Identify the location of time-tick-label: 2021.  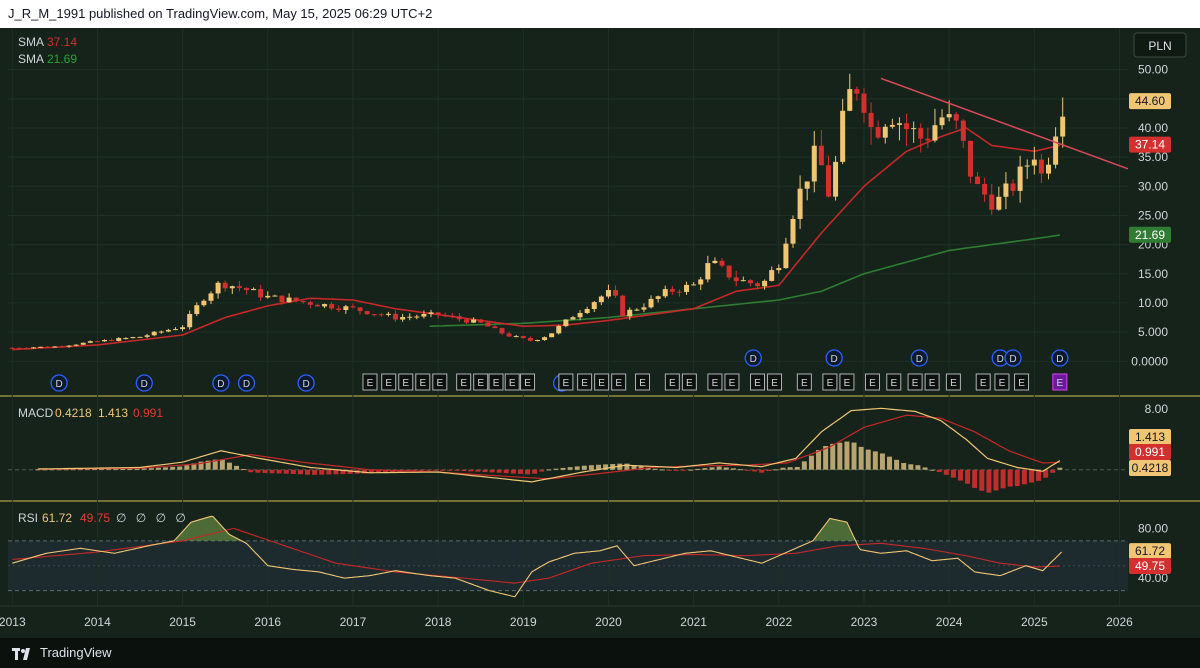
(693, 622).